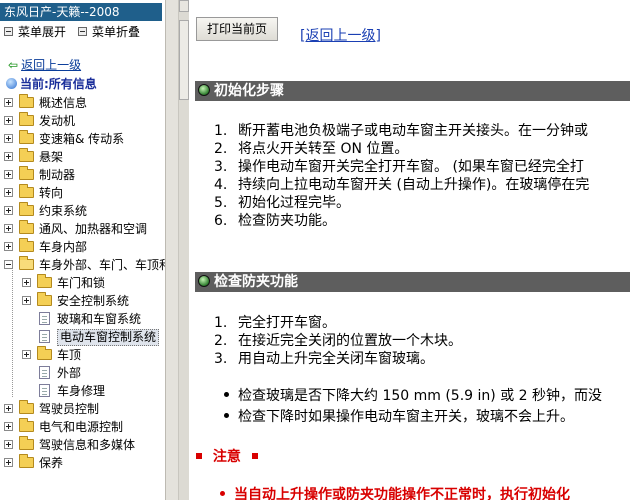  What do you see at coordinates (63, 103) in the screenshot?
I see `tree-item-label: 概述信息` at bounding box center [63, 103].